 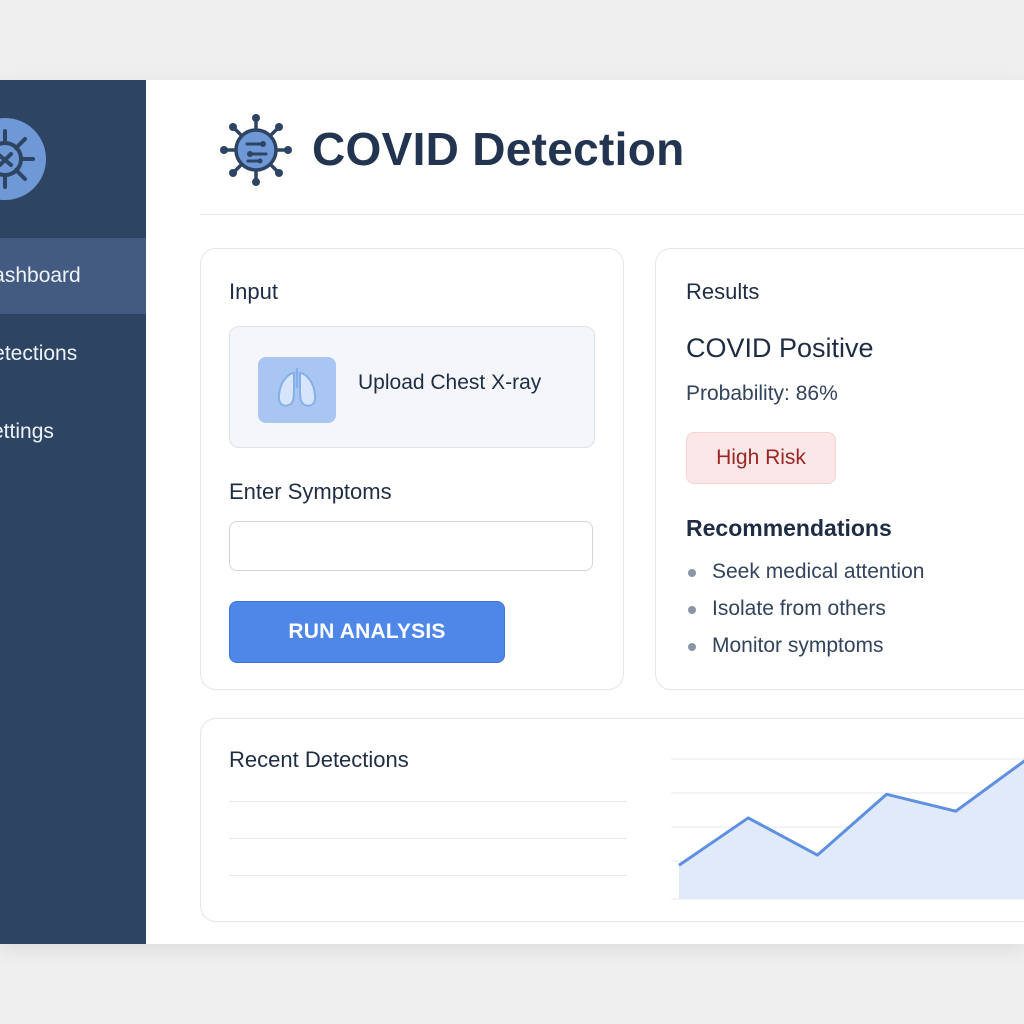 I want to click on sidebar-item-label: Settings, so click(x=27, y=431).